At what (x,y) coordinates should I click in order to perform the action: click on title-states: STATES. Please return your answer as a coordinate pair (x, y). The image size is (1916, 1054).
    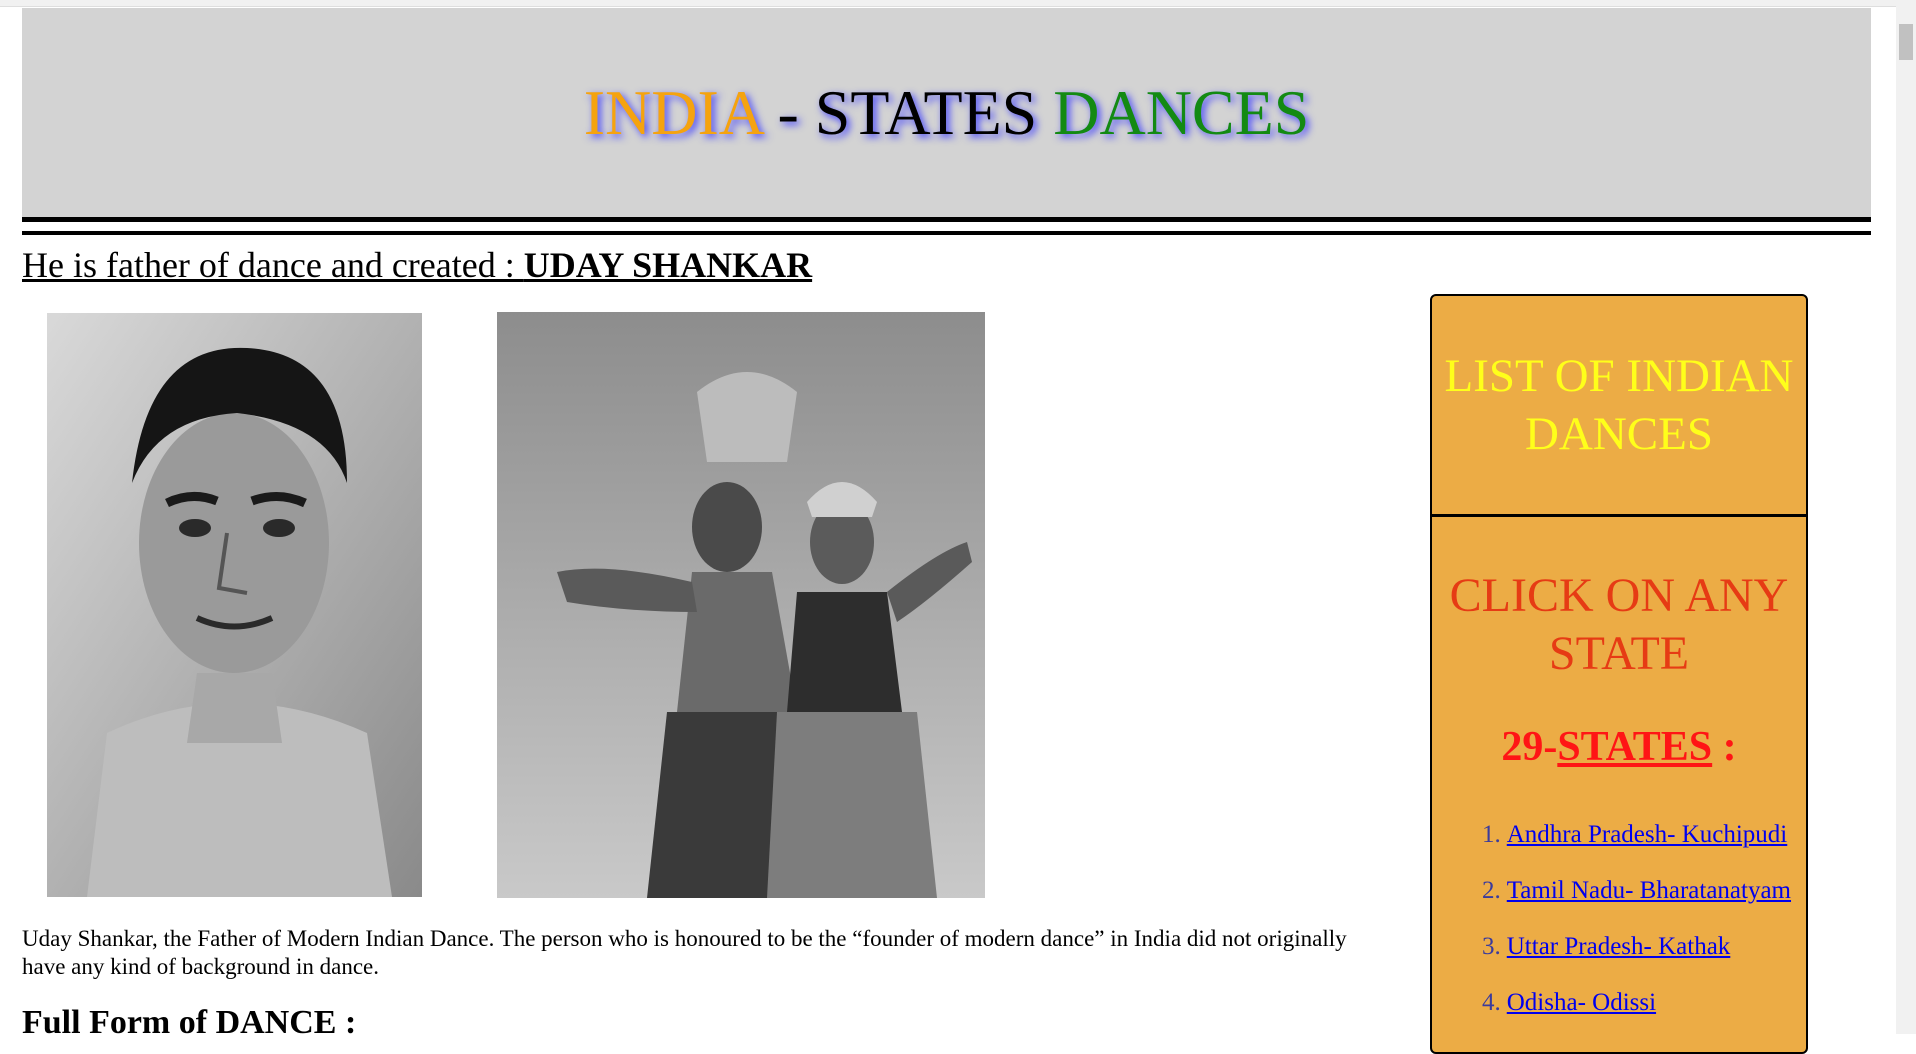
    Looking at the image, I should click on (926, 112).